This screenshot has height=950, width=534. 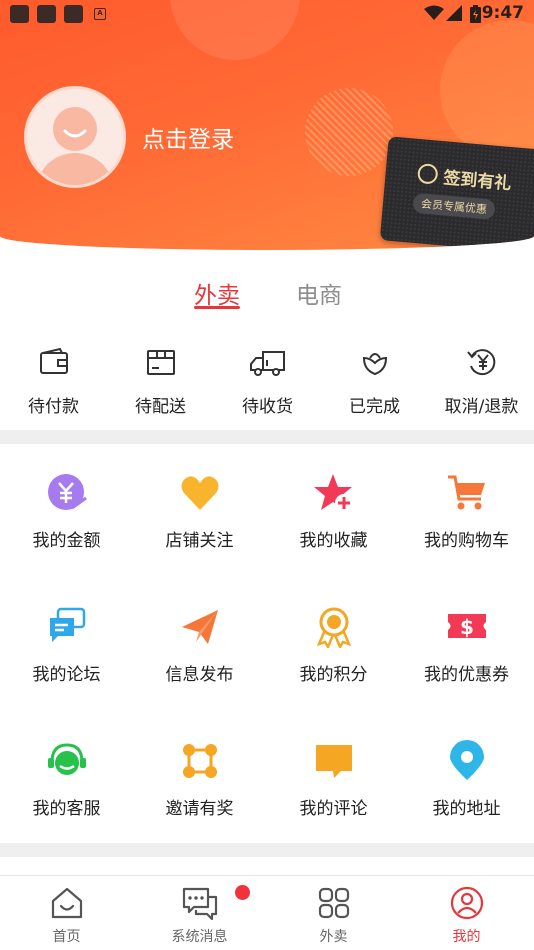 I want to click on signal-icon, so click(x=454, y=13).